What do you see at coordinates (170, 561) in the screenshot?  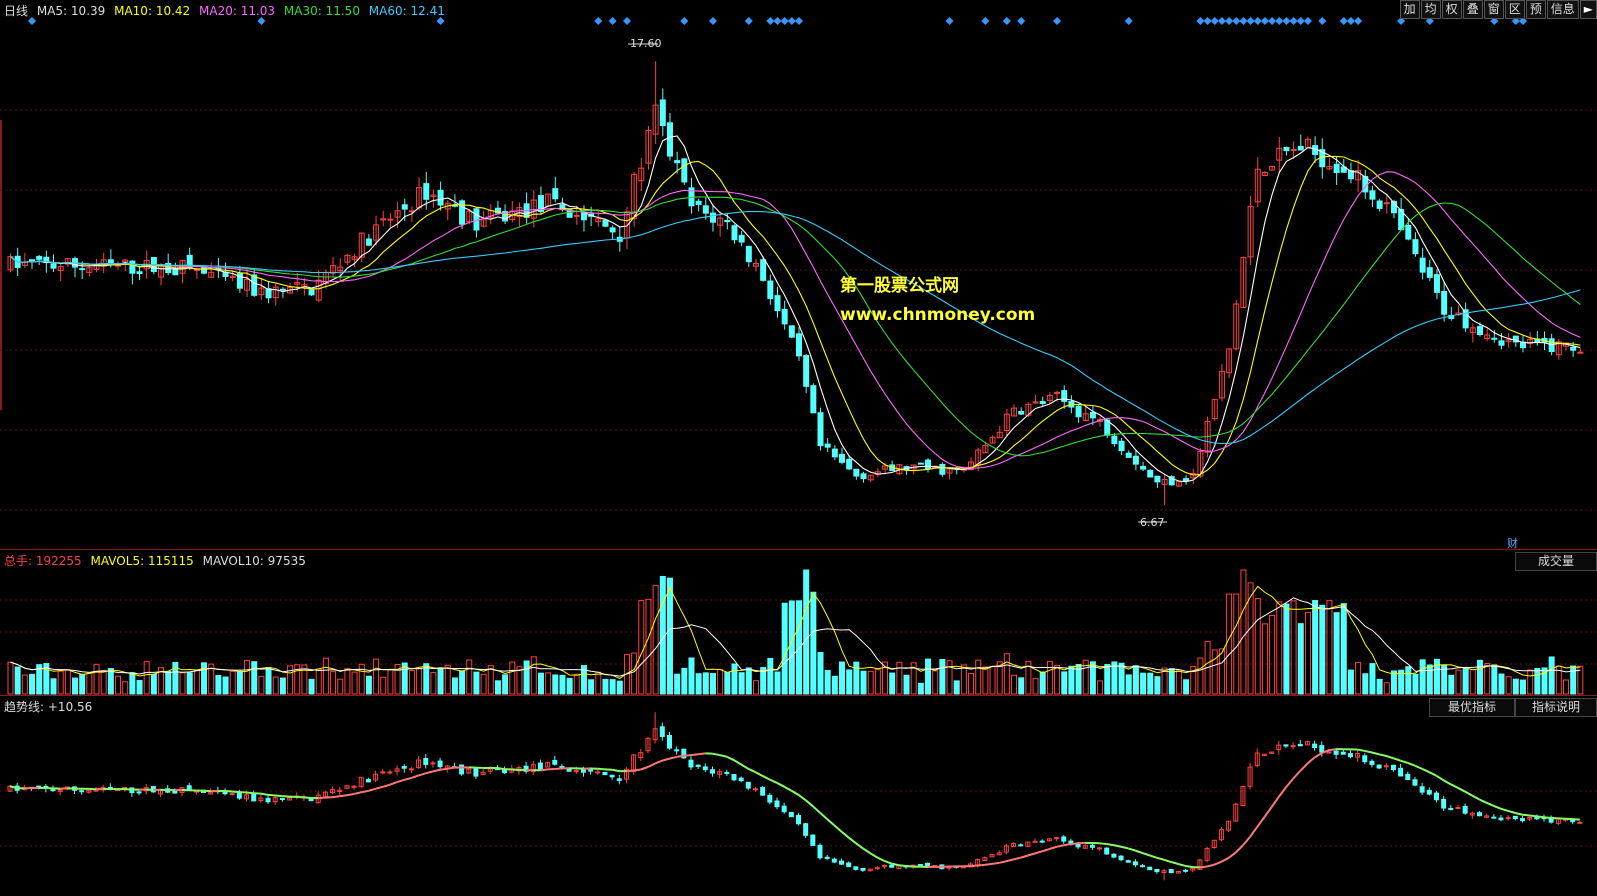 I see `mavol5-value: 115115` at bounding box center [170, 561].